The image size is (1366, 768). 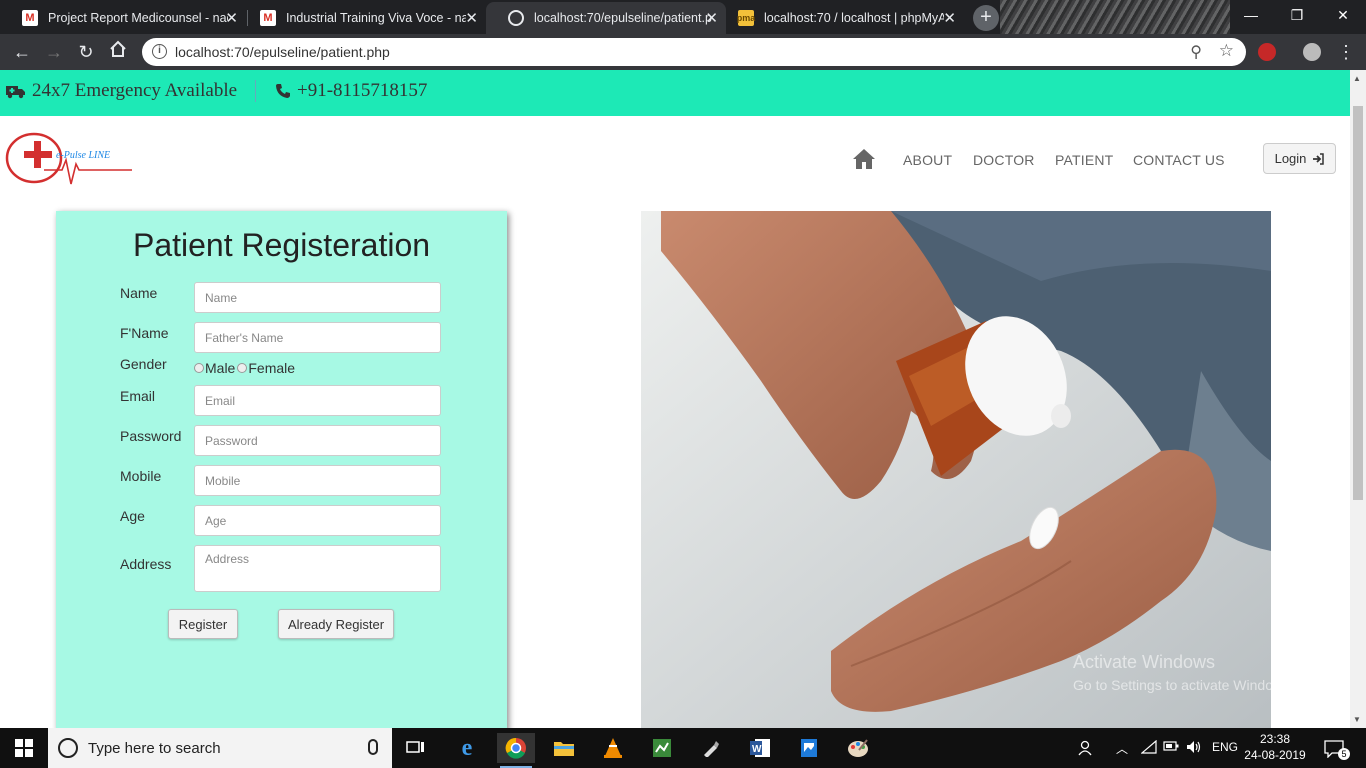 What do you see at coordinates (272, 368) in the screenshot?
I see `female-label: Female` at bounding box center [272, 368].